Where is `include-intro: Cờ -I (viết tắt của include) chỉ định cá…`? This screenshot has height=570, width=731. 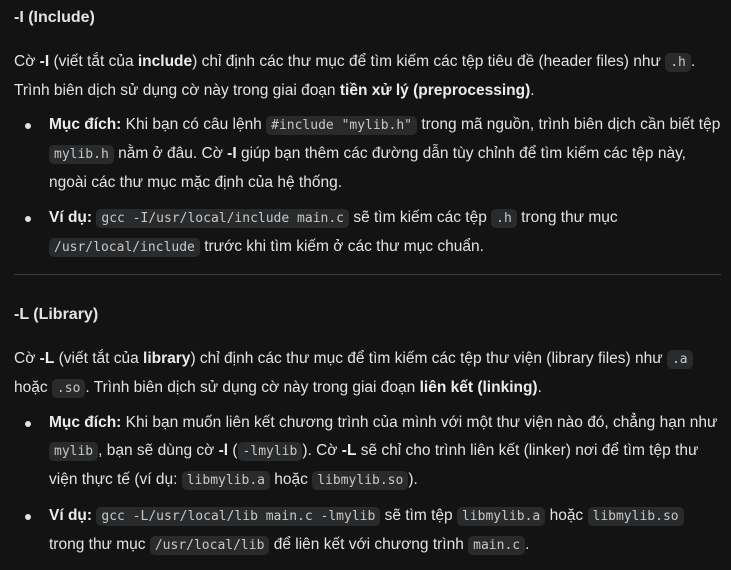
include-intro: Cờ -I (viết tắt của include) chỉ định cá… is located at coordinates (355, 76).